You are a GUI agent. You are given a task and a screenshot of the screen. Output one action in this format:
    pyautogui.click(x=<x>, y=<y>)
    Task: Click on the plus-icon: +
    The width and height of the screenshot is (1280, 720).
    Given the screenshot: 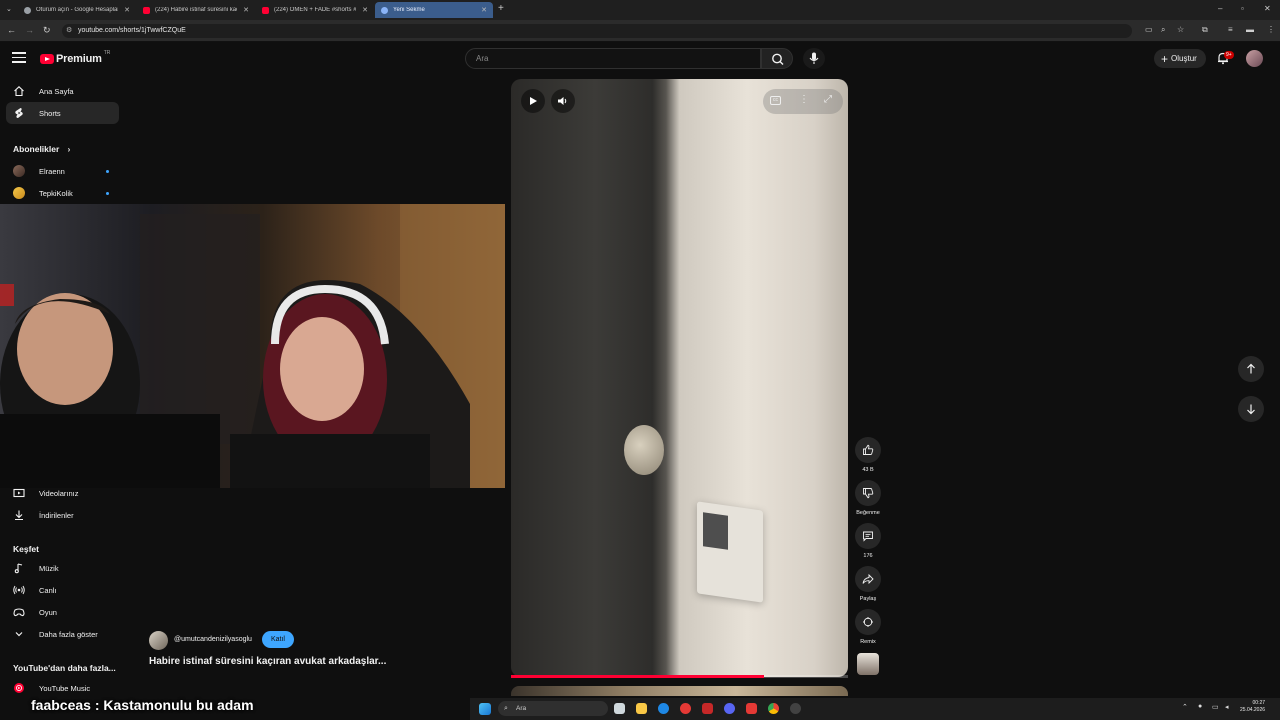 What is the action you would take?
    pyautogui.click(x=1165, y=58)
    